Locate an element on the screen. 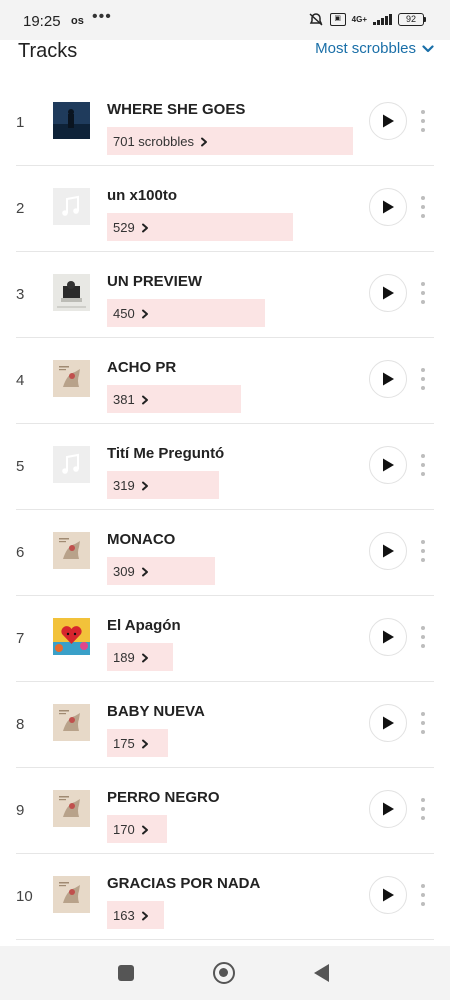 The image size is (450, 1000). track-name: ACHO PR is located at coordinates (141, 367).